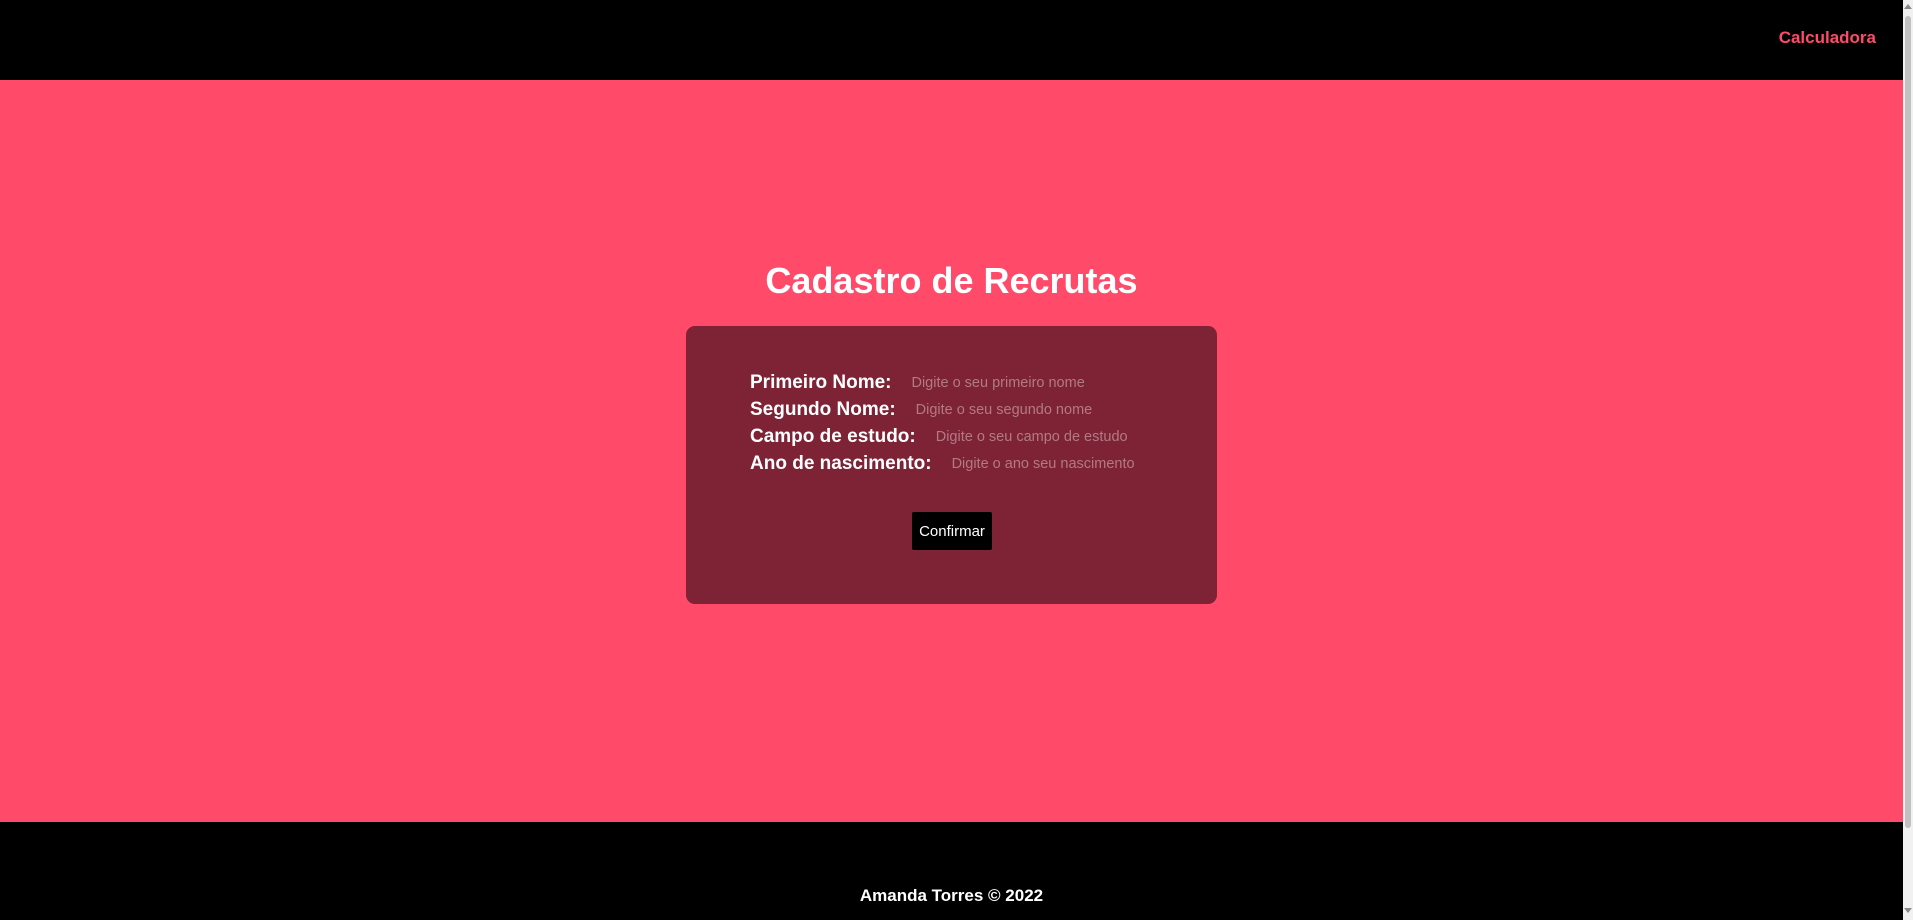 The width and height of the screenshot is (1913, 920). Describe the element at coordinates (951, 871) in the screenshot. I see `footer: Amanda Torres © 2022` at that location.